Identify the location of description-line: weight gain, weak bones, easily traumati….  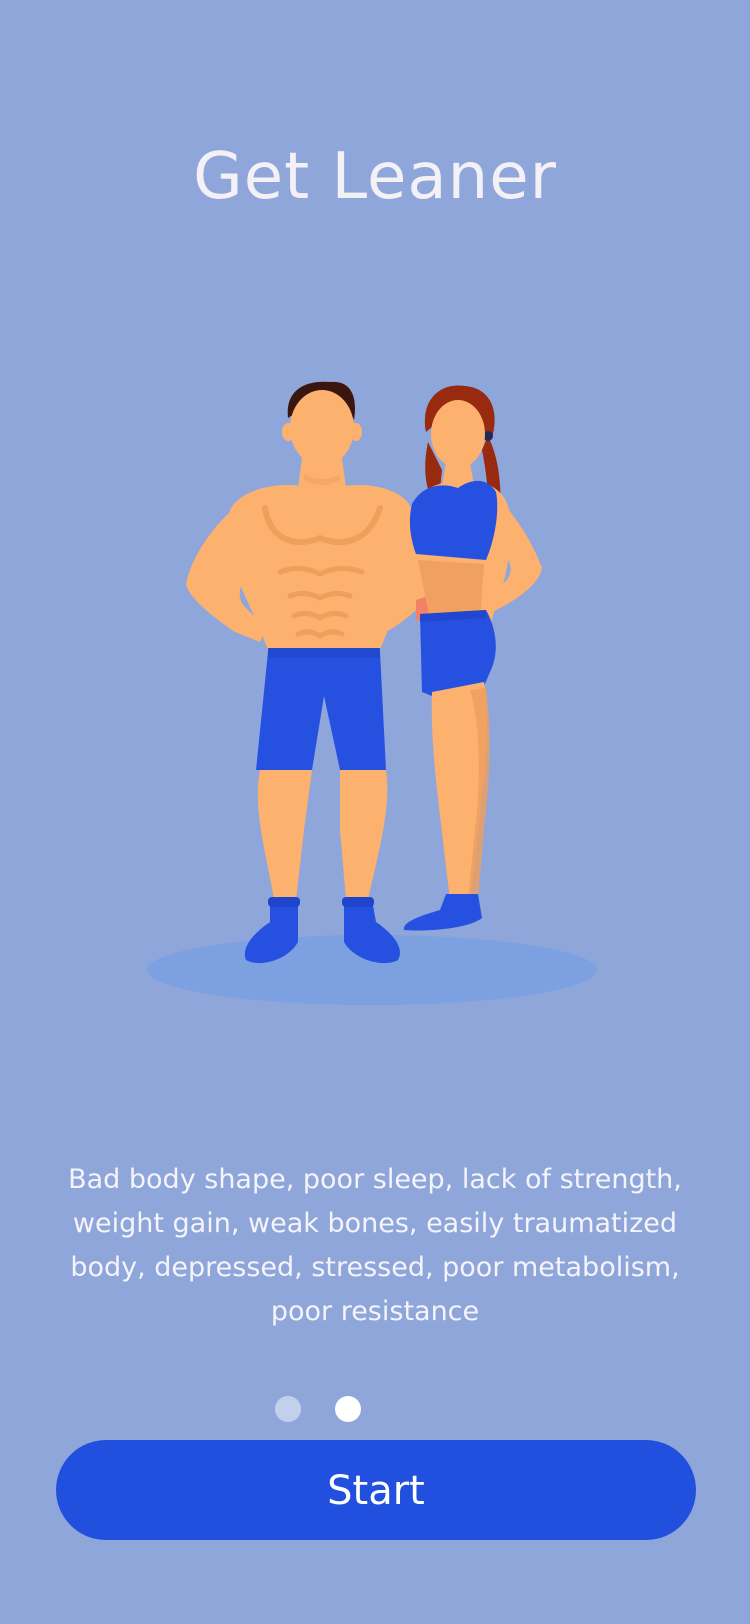
(375, 1223).